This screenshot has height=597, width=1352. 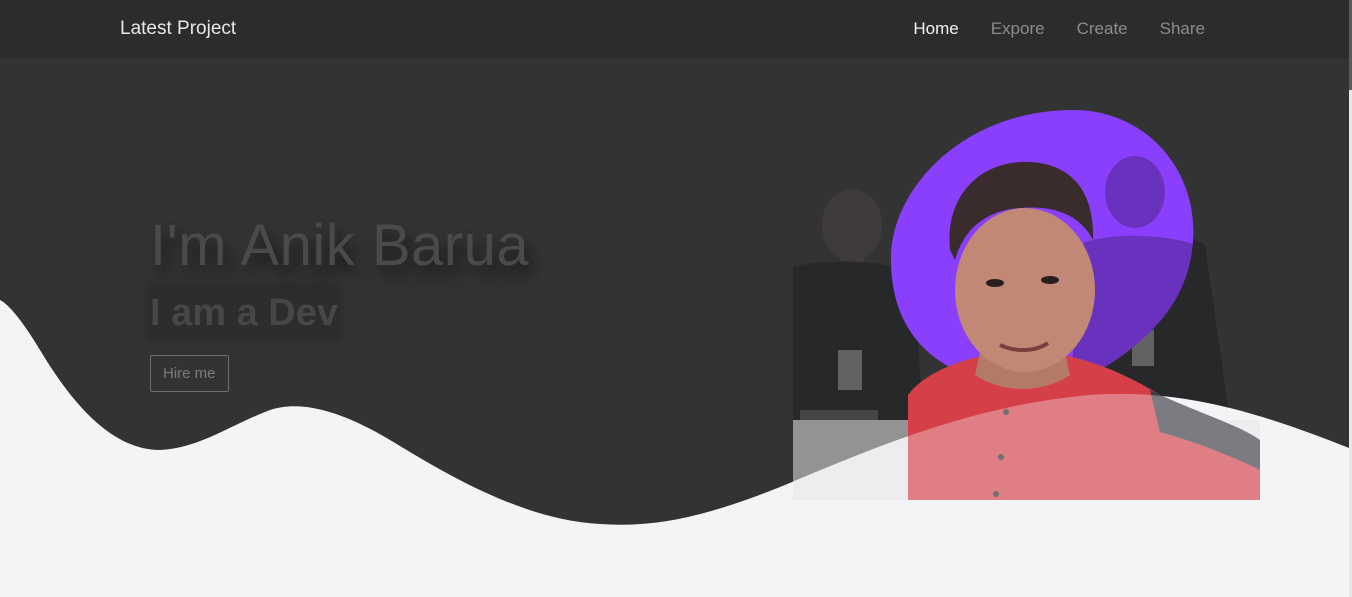 What do you see at coordinates (674, 29) in the screenshot?
I see `navbar: Latest Project Home Expore Create Share` at bounding box center [674, 29].